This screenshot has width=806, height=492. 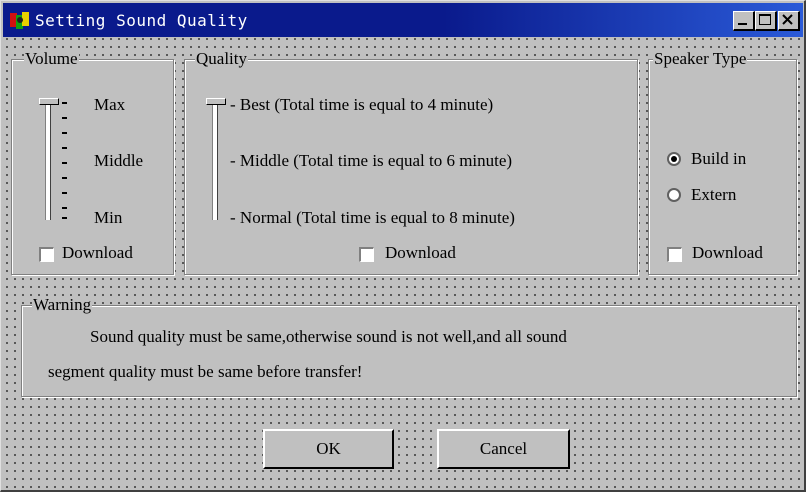 I want to click on quality-slider-track, so click(x=215, y=160).